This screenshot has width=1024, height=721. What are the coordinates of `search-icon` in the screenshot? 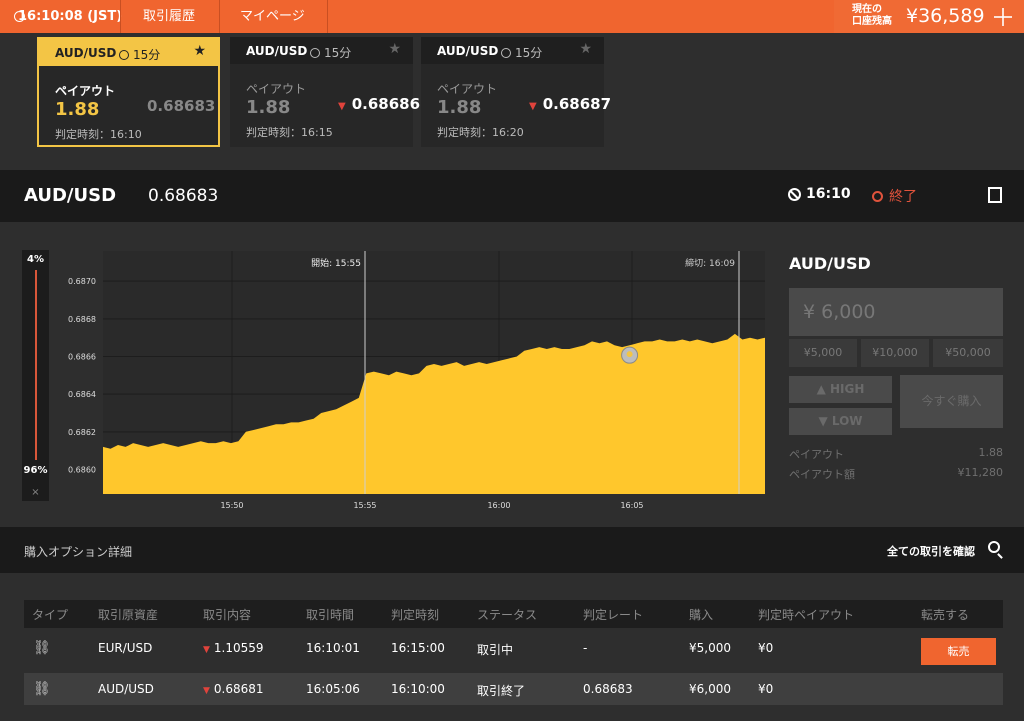 It's located at (994, 547).